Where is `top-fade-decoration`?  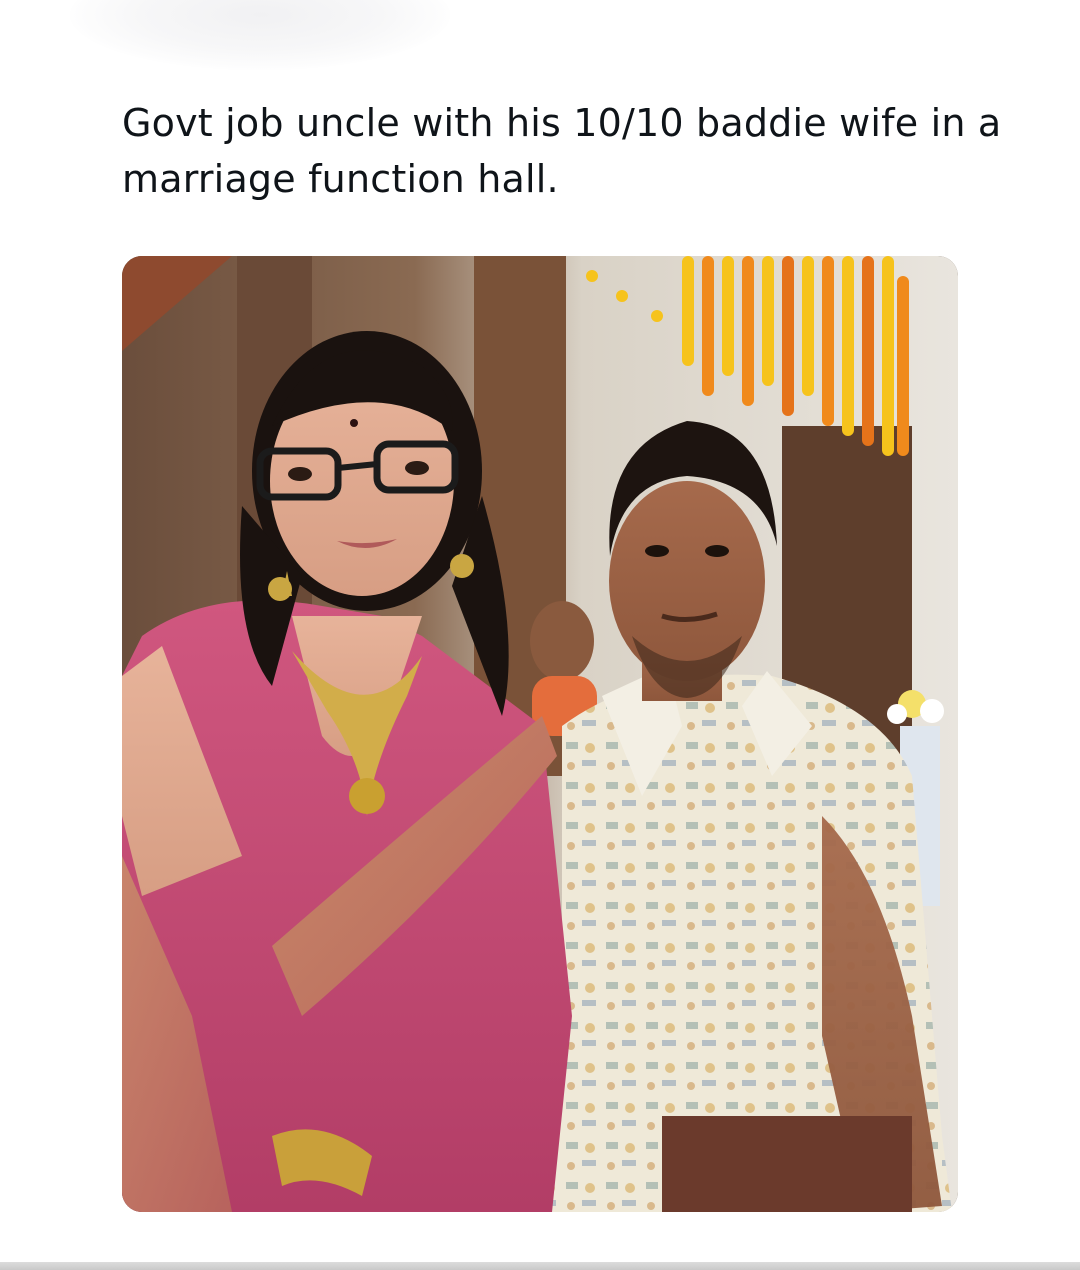 top-fade-decoration is located at coordinates (260, 35).